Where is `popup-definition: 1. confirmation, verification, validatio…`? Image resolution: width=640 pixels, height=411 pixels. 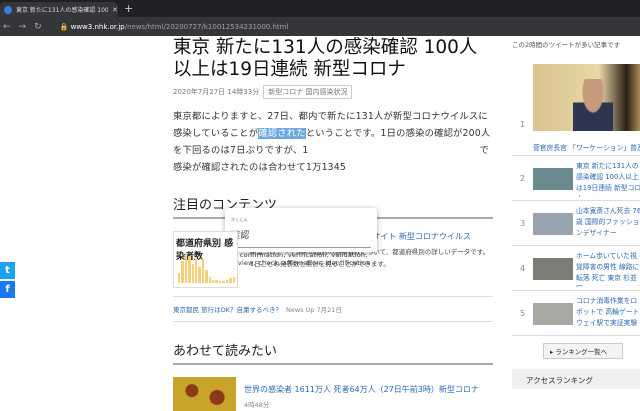
popup-definition: 1. confirmation, verification, validatio… is located at coordinates (301, 259).